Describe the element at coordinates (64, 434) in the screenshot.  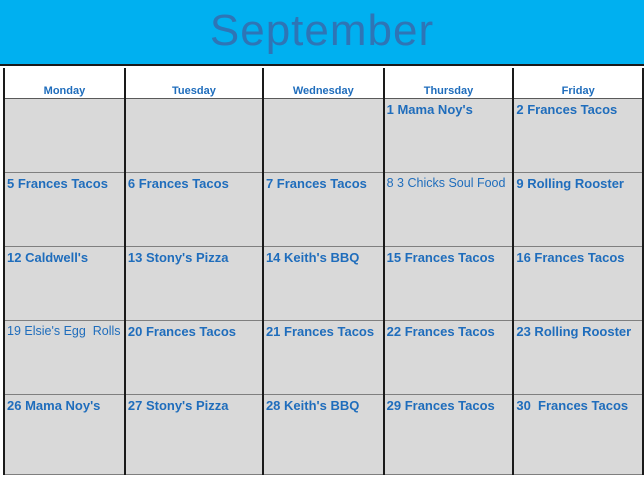
I see `day-cell: 26 Mama Noy's` at that location.